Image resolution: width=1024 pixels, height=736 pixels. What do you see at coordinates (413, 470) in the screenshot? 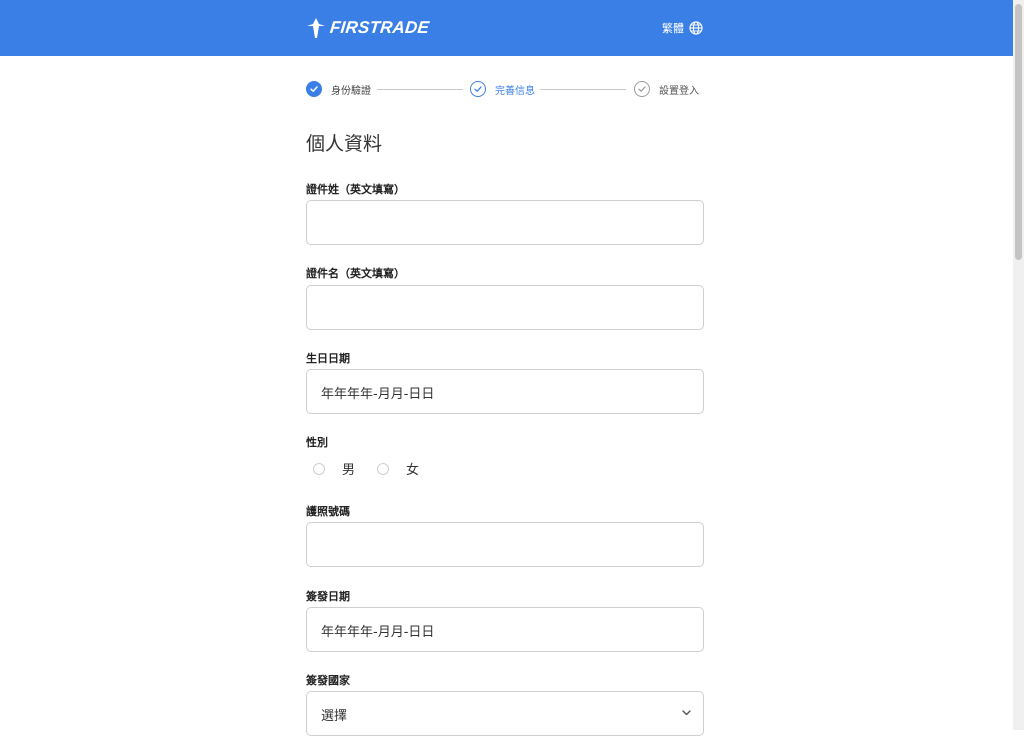
I see `radio-label: 女` at bounding box center [413, 470].